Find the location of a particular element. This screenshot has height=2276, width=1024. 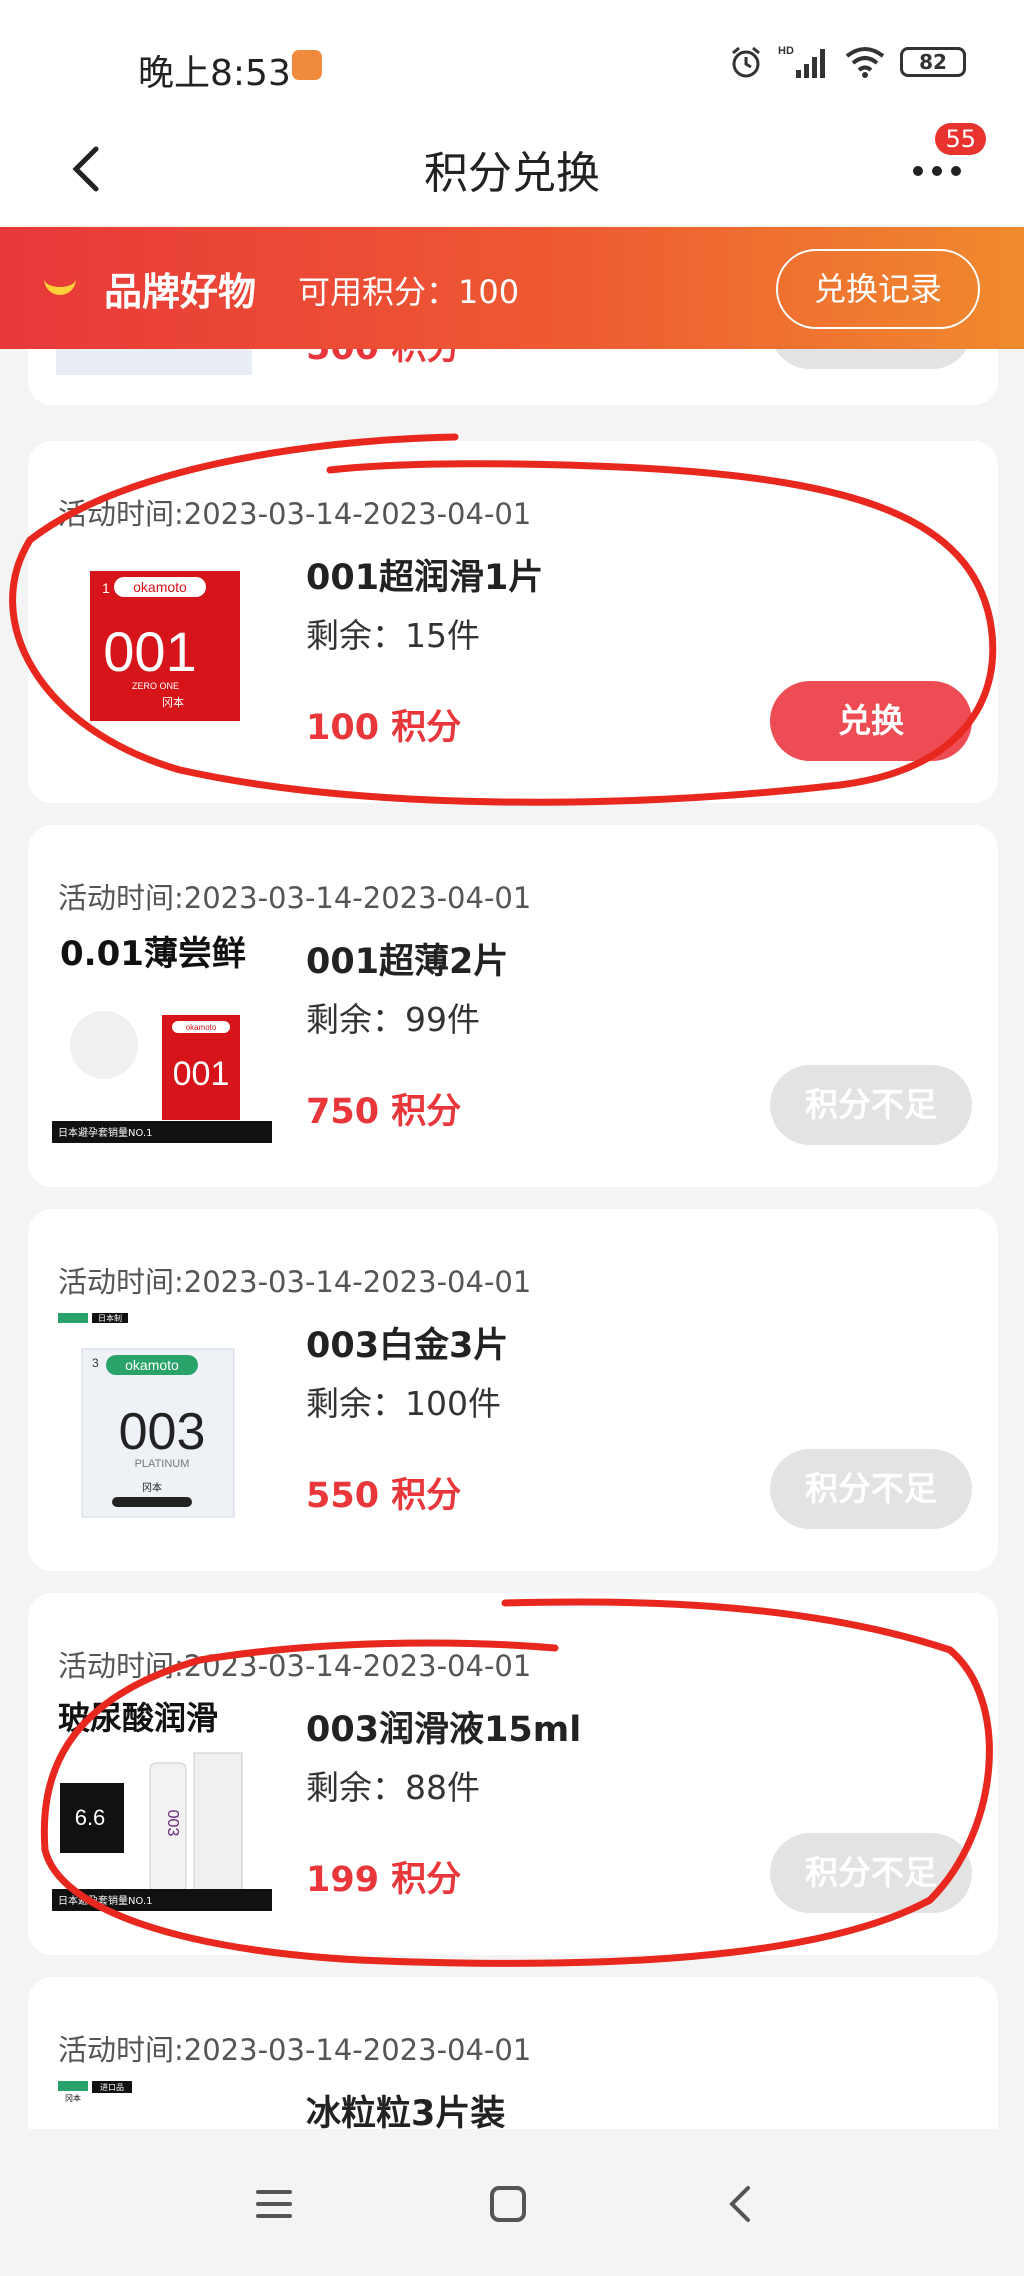

brand-title: 品牌好物 is located at coordinates (180, 292).